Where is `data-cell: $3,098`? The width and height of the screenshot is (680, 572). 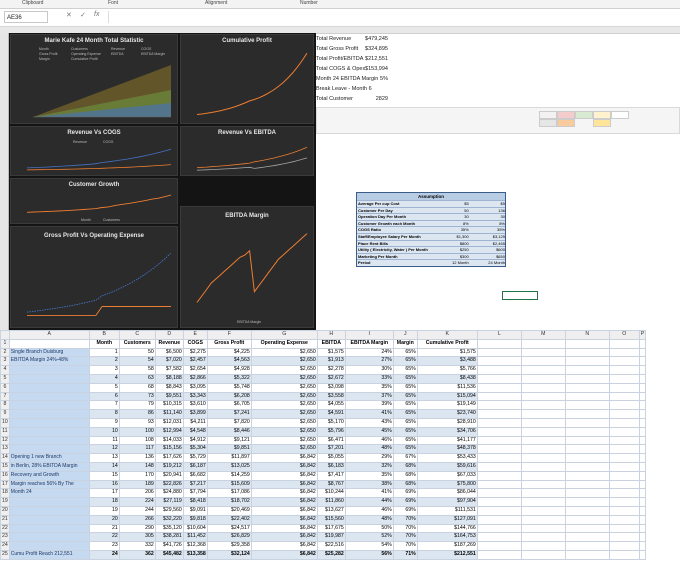 data-cell: $3,098 is located at coordinates (331, 387).